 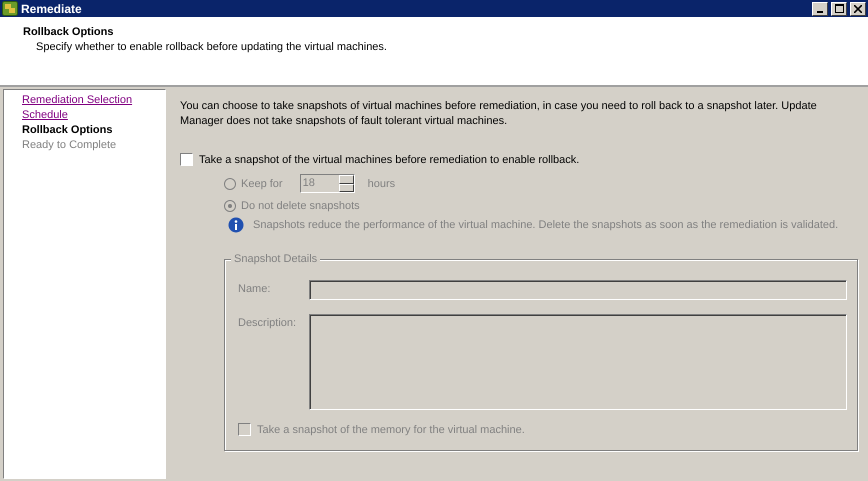 I want to click on radio-label: Do not delete snapshots, so click(x=300, y=206).